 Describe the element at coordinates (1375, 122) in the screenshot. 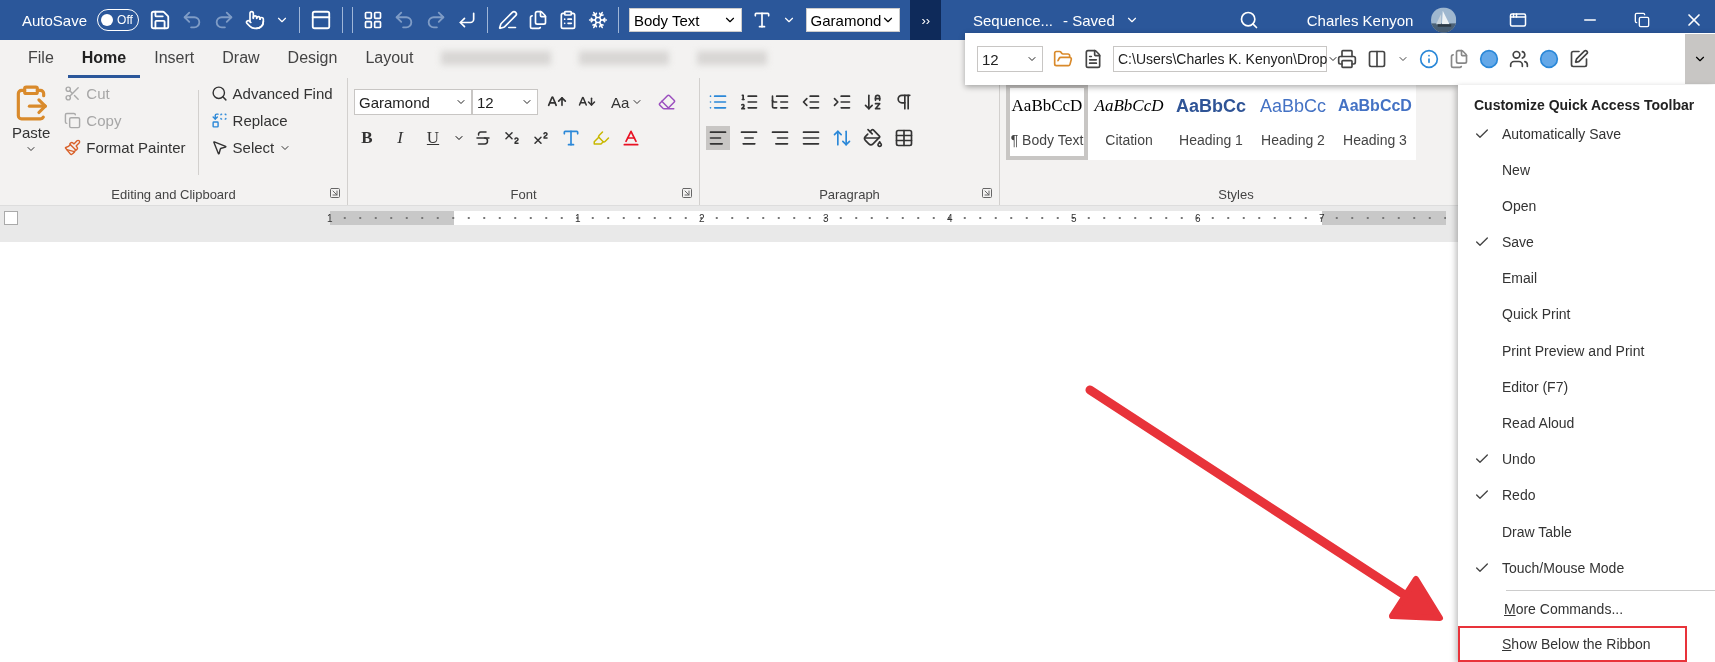

I see `style-card: AaBbCcD Heading 3` at that location.